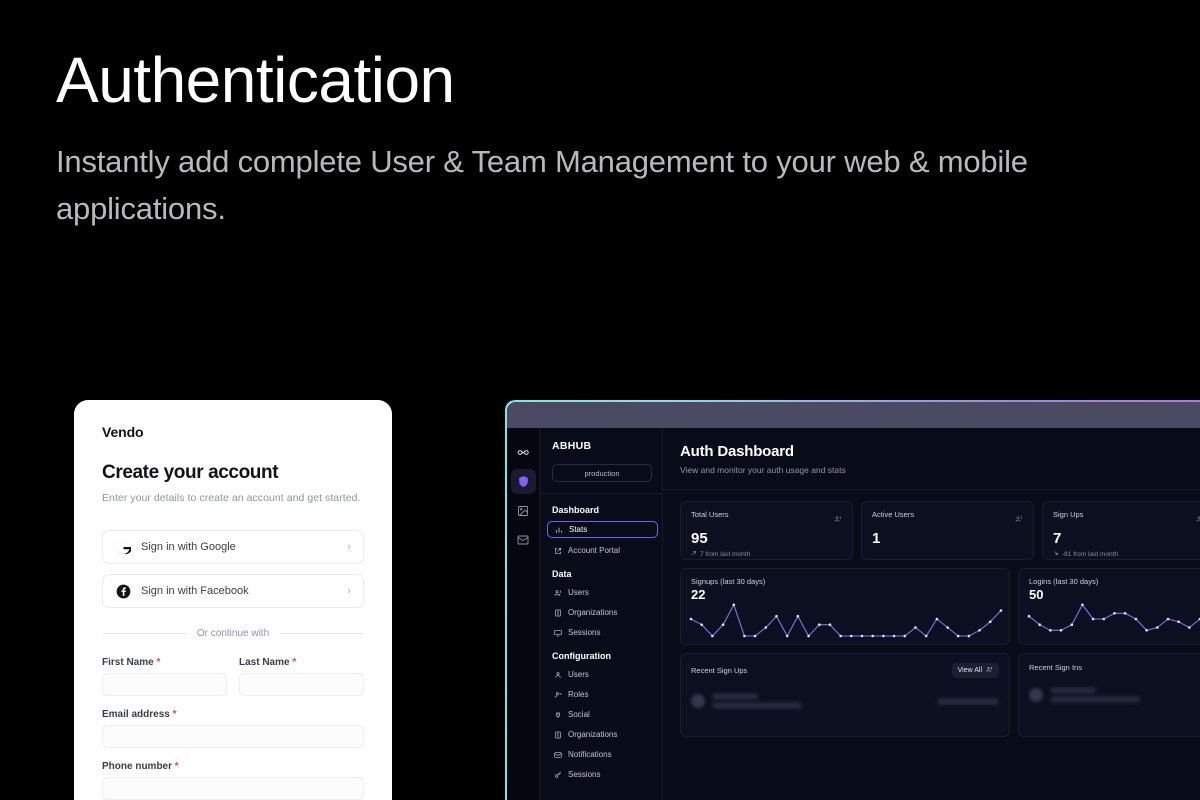 The height and width of the screenshot is (800, 1200). I want to click on view-all-button: View All, so click(975, 670).